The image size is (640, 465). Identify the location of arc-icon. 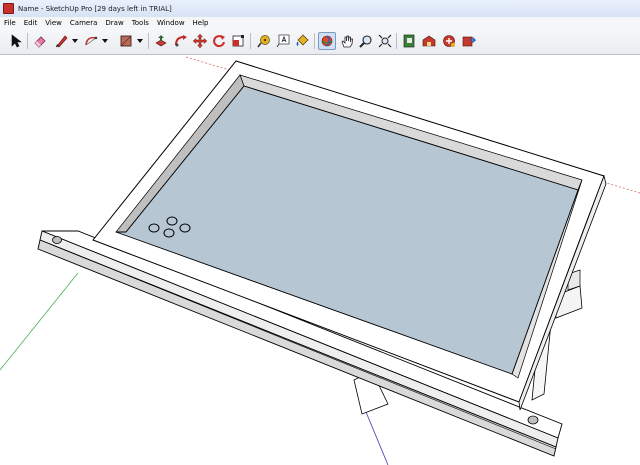
(90, 41).